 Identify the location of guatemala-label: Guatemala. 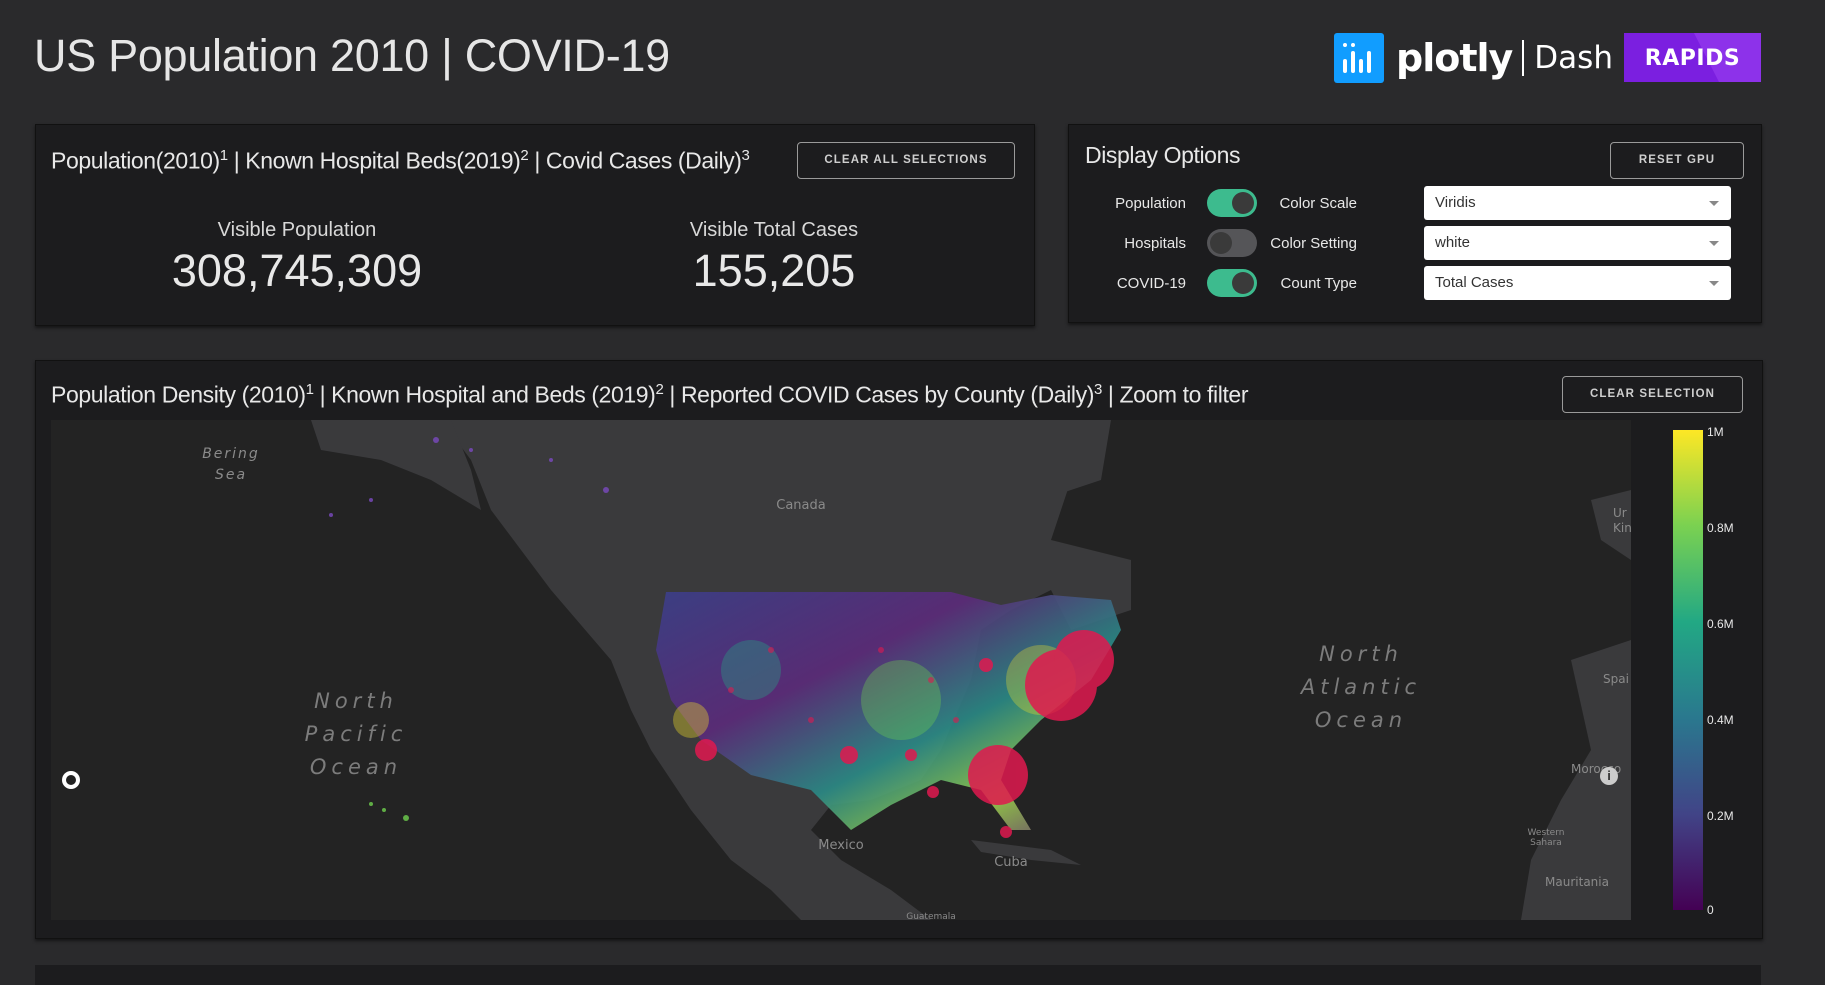
(931, 916).